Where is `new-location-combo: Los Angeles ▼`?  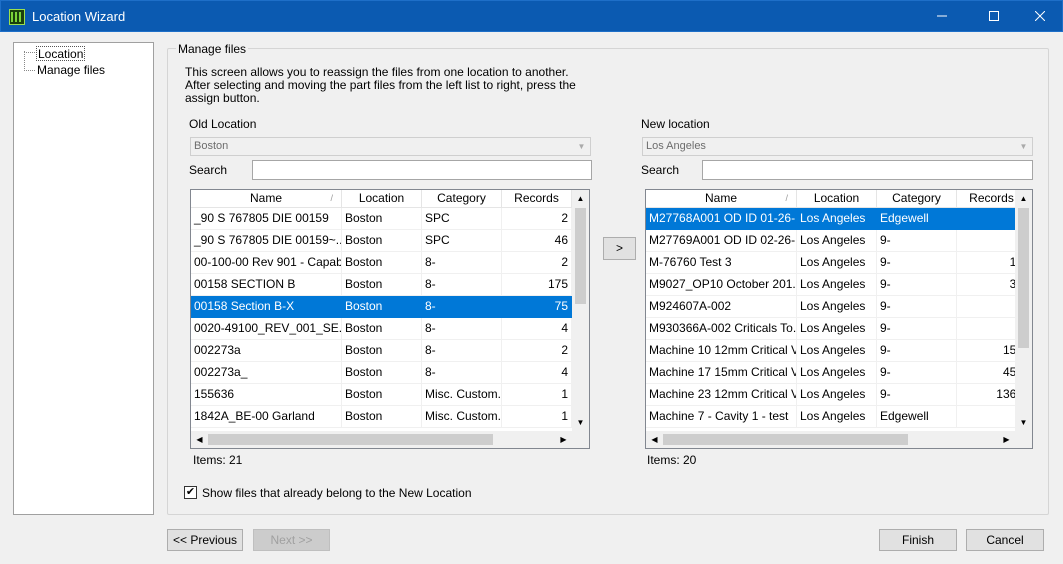 new-location-combo: Los Angeles ▼ is located at coordinates (837, 146).